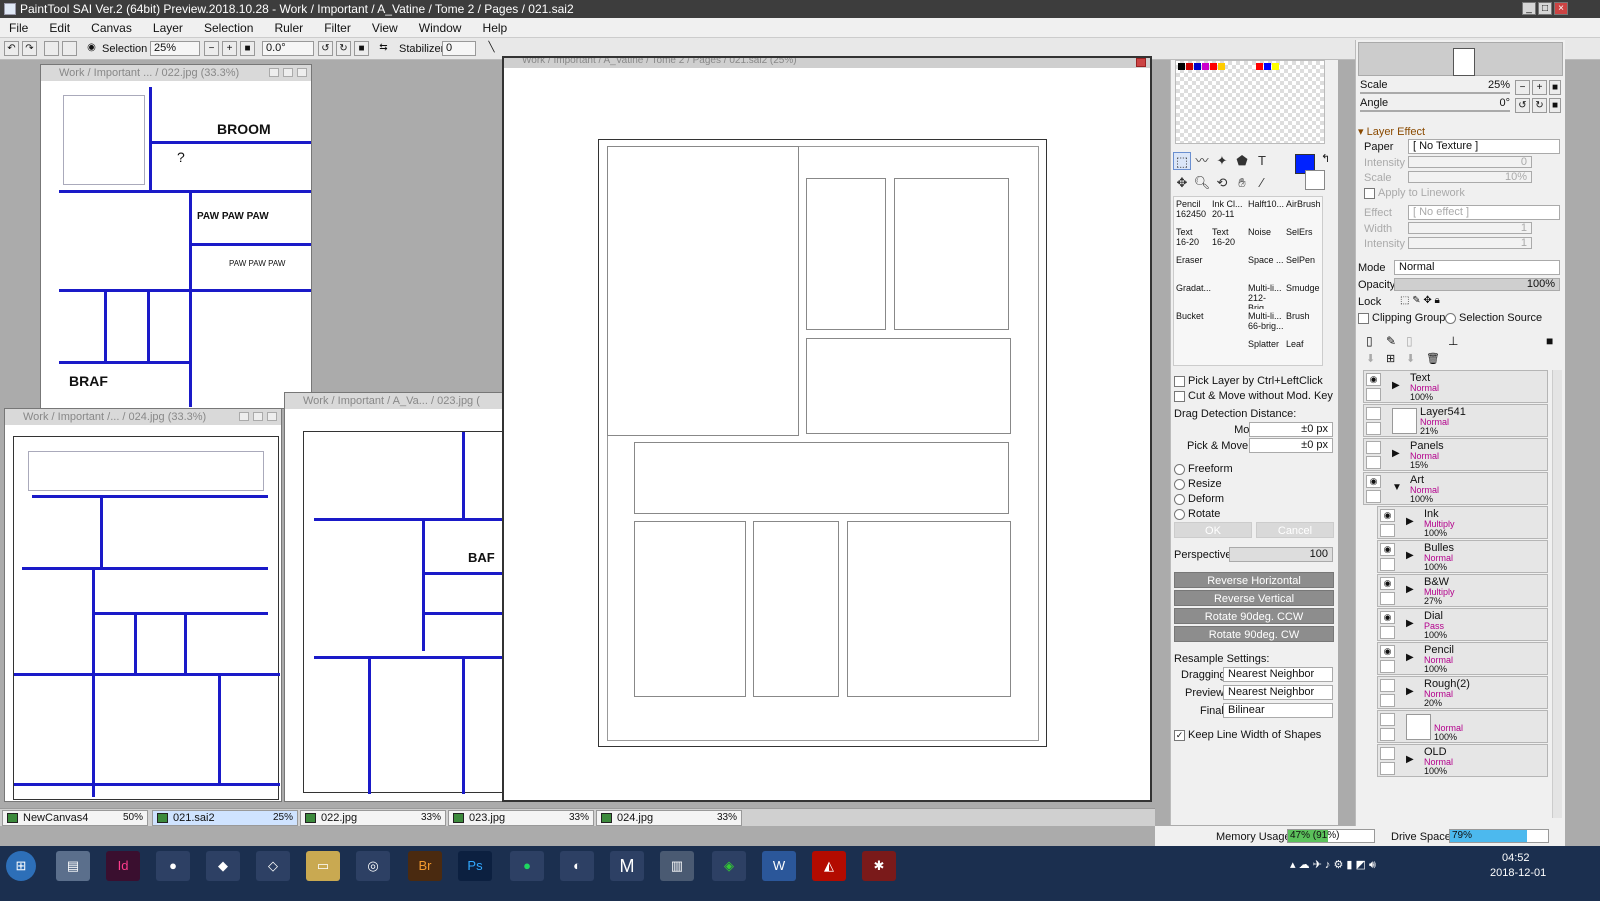  I want to click on selection-source-option: Selection Source, so click(1493, 318).